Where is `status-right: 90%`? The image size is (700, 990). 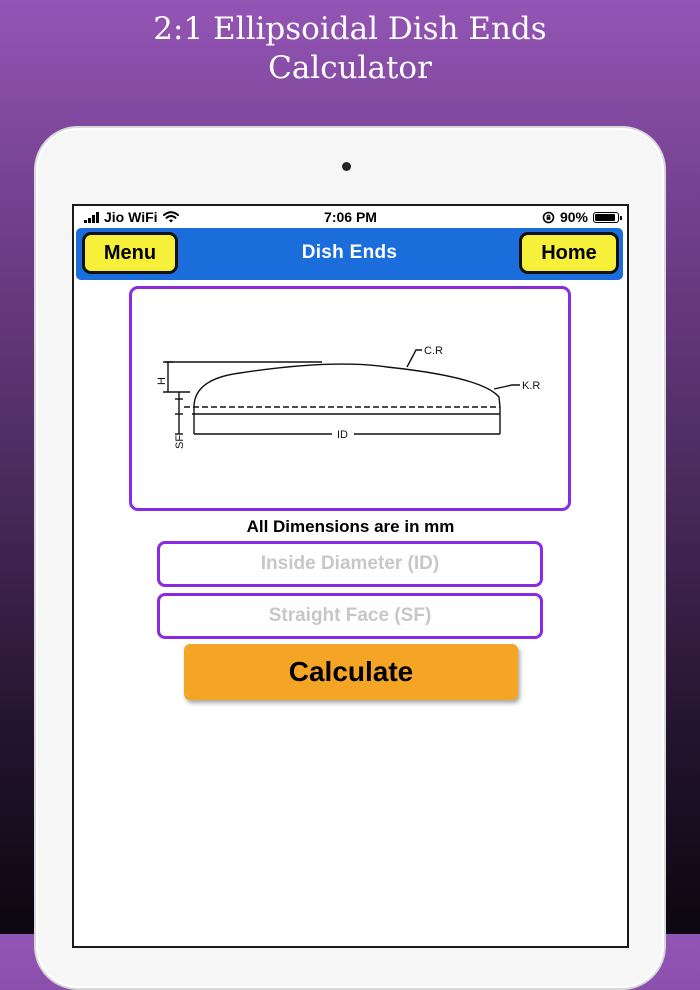 status-right: 90% is located at coordinates (582, 217).